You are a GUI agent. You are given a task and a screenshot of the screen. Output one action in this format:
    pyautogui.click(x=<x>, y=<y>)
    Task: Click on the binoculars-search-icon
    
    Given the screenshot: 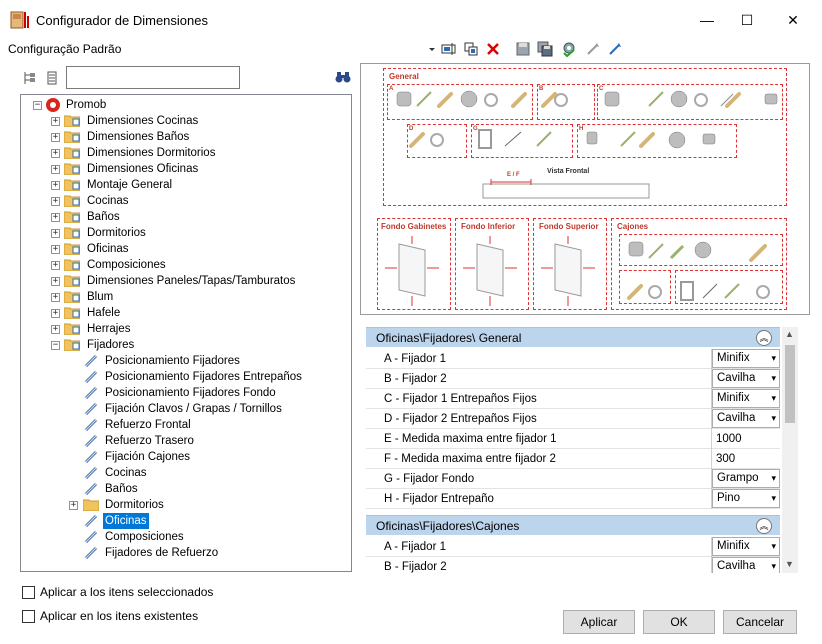 What is the action you would take?
    pyautogui.click(x=343, y=77)
    